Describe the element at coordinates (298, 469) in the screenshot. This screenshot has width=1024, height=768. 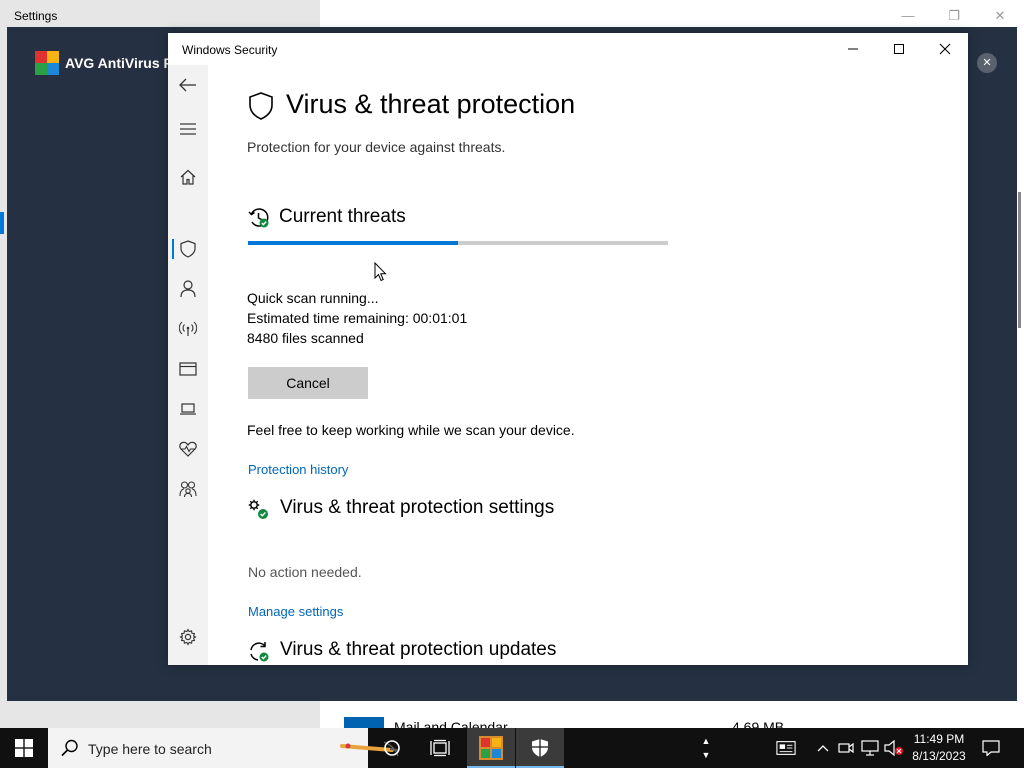
I see `protection-history-link: Protection history` at that location.